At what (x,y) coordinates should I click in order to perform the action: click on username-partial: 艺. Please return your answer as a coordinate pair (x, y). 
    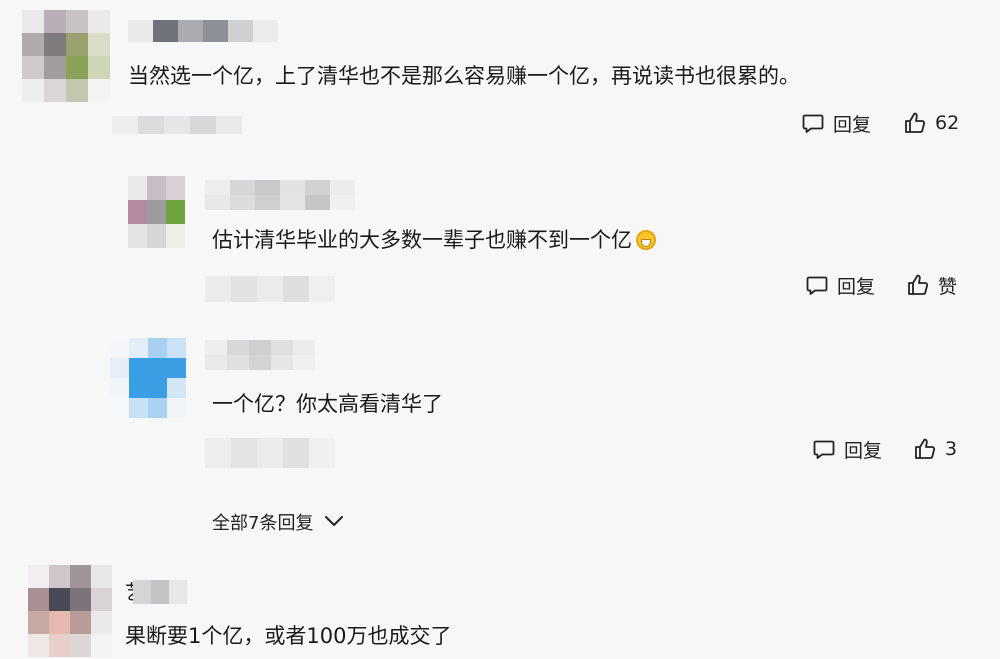
    Looking at the image, I should click on (156, 592).